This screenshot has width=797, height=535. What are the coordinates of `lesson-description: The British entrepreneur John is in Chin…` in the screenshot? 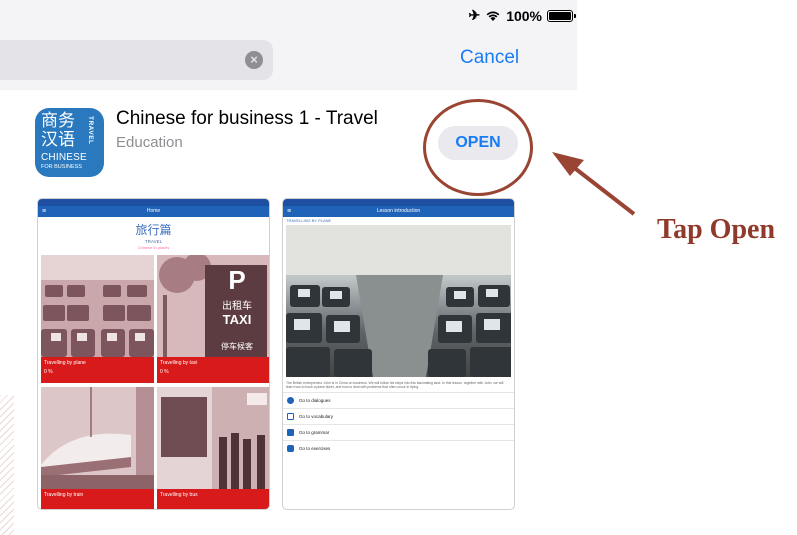 It's located at (395, 385).